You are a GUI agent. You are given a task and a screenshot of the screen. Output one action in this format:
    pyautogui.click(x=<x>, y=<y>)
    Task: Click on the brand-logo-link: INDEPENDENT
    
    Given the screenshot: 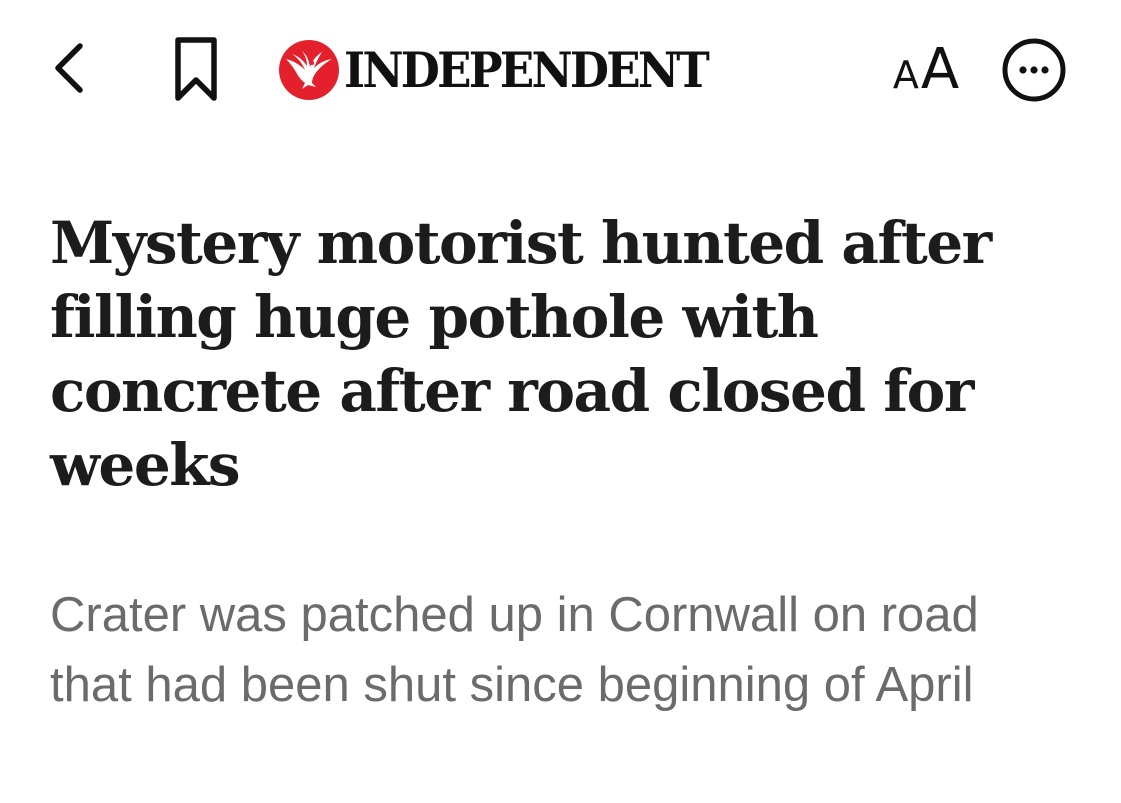 What is the action you would take?
    pyautogui.click(x=508, y=70)
    